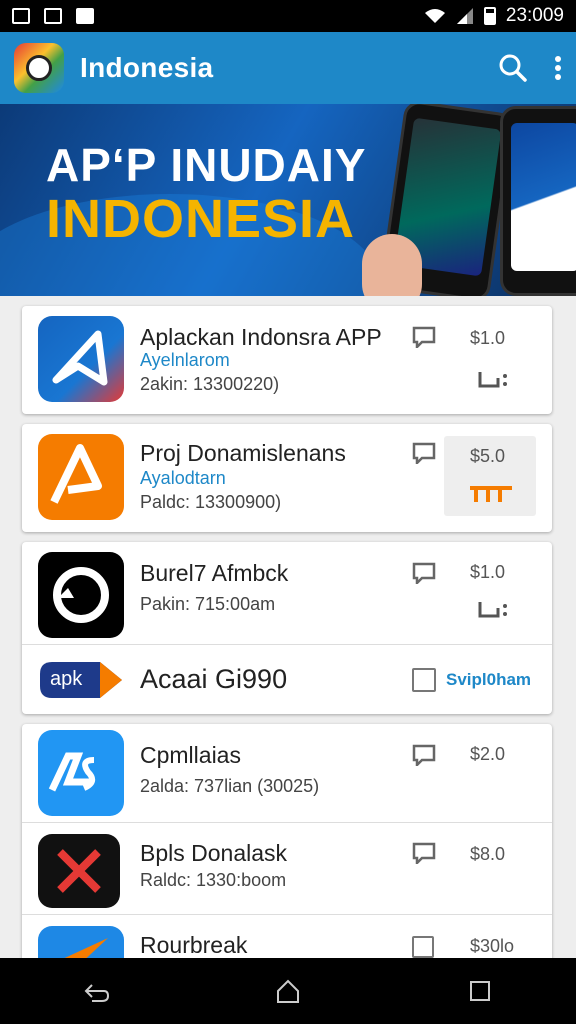 This screenshot has width=576, height=1024. What do you see at coordinates (96, 991) in the screenshot?
I see `back-icon` at bounding box center [96, 991].